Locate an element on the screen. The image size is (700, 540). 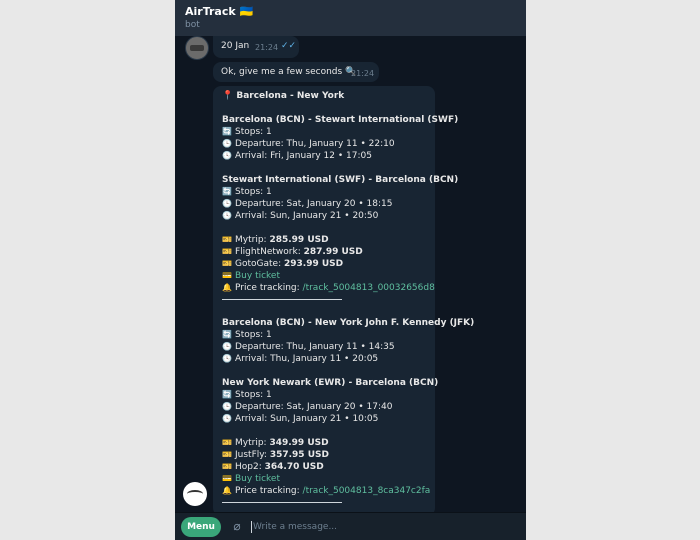
chat-title: AirTrack 🇺🇦 is located at coordinates (219, 11).